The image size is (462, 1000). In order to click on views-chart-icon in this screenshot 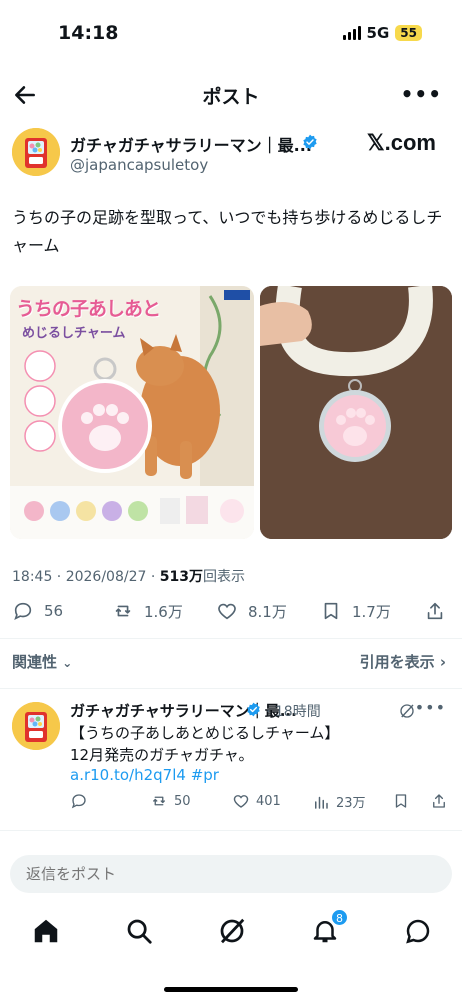, I will do `click(321, 802)`.